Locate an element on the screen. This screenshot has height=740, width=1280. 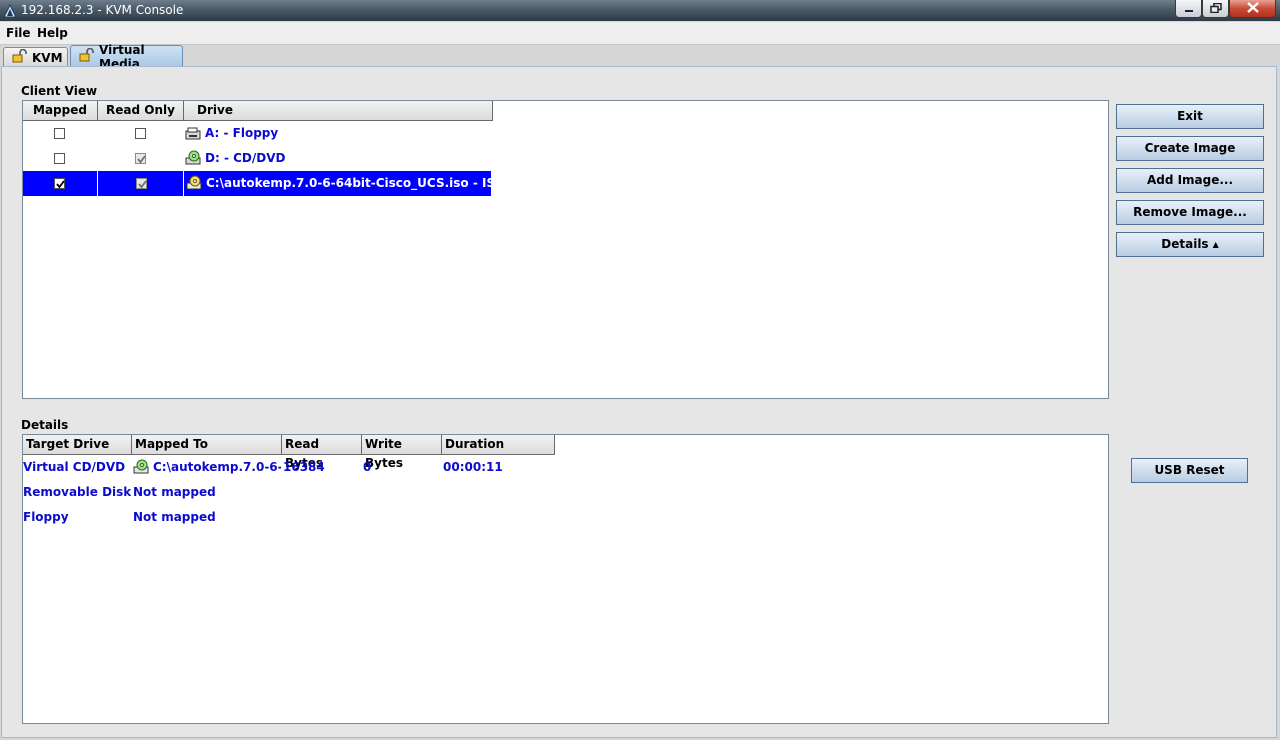
details-label: Details is located at coordinates (45, 425).